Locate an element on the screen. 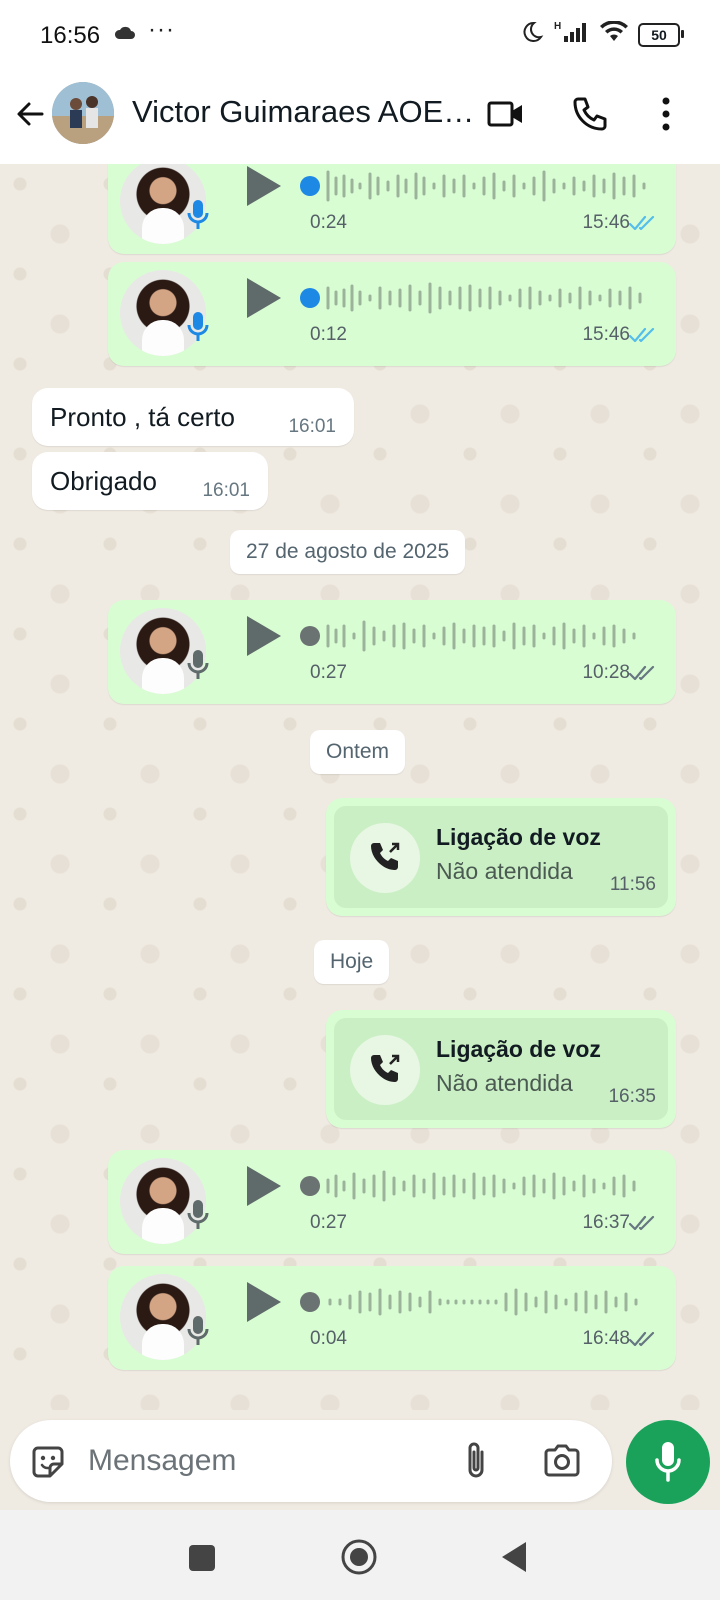  back-arrow-icon is located at coordinates (30, 116).